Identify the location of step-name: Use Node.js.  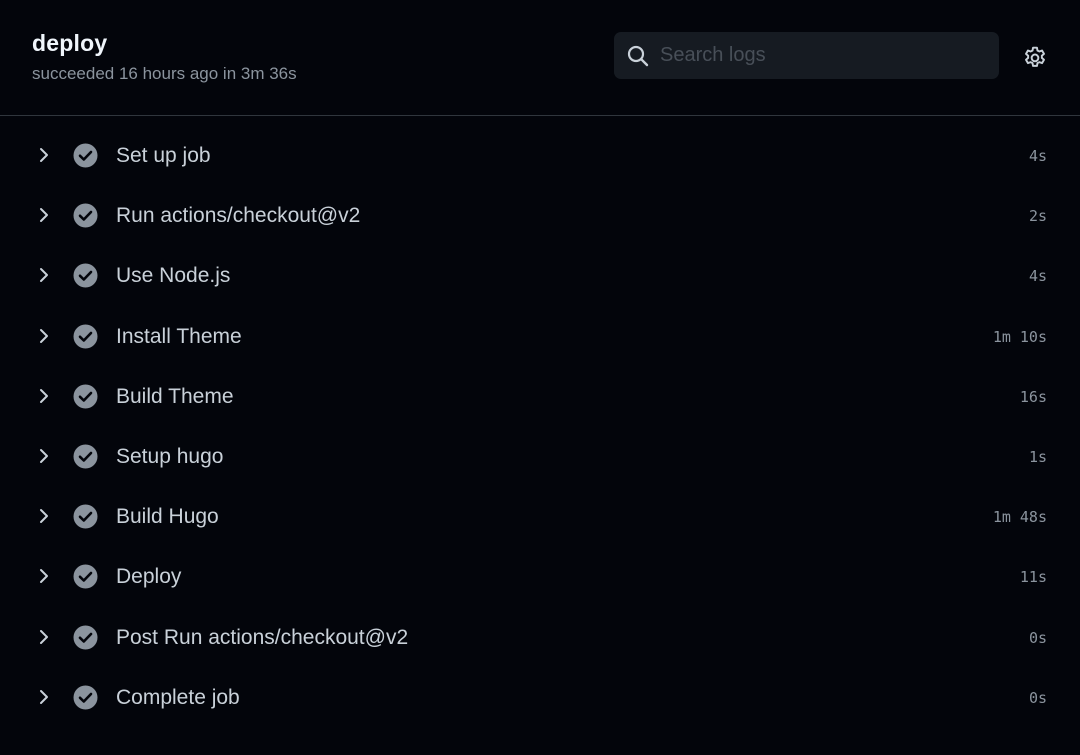
(173, 276).